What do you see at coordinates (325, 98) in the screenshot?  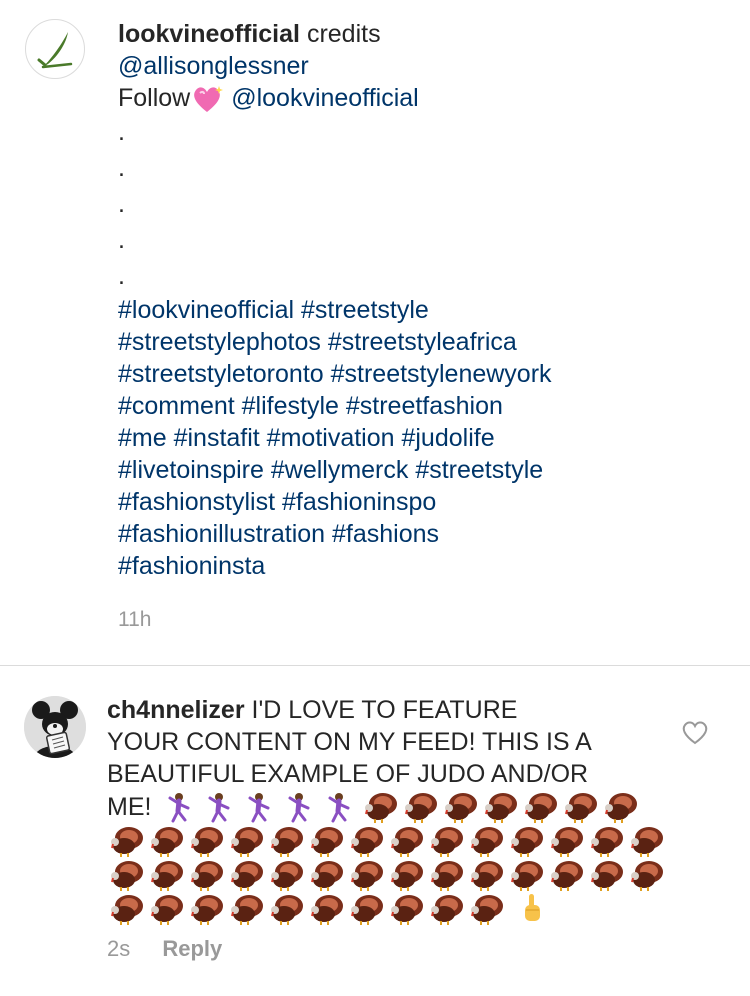 I see `follow-mention-link: @lookvineofficial` at bounding box center [325, 98].